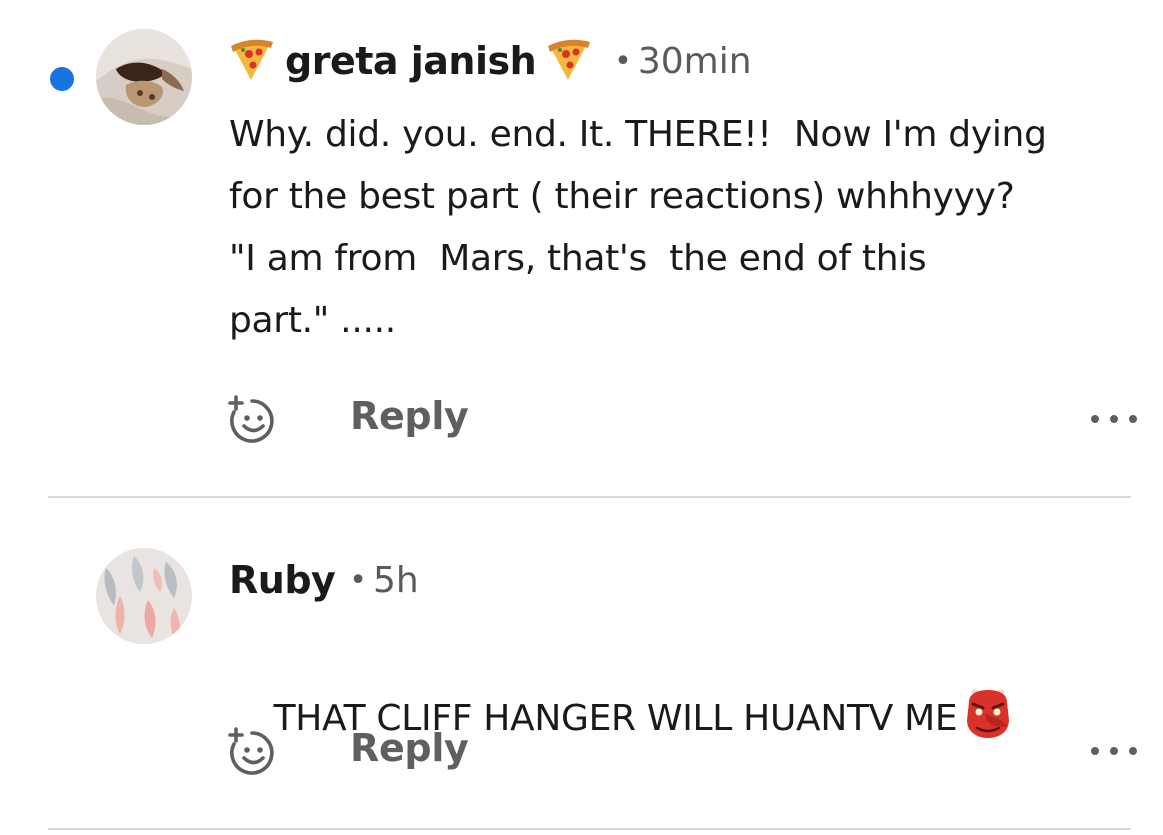  I want to click on unread-indicator, so click(62, 79).